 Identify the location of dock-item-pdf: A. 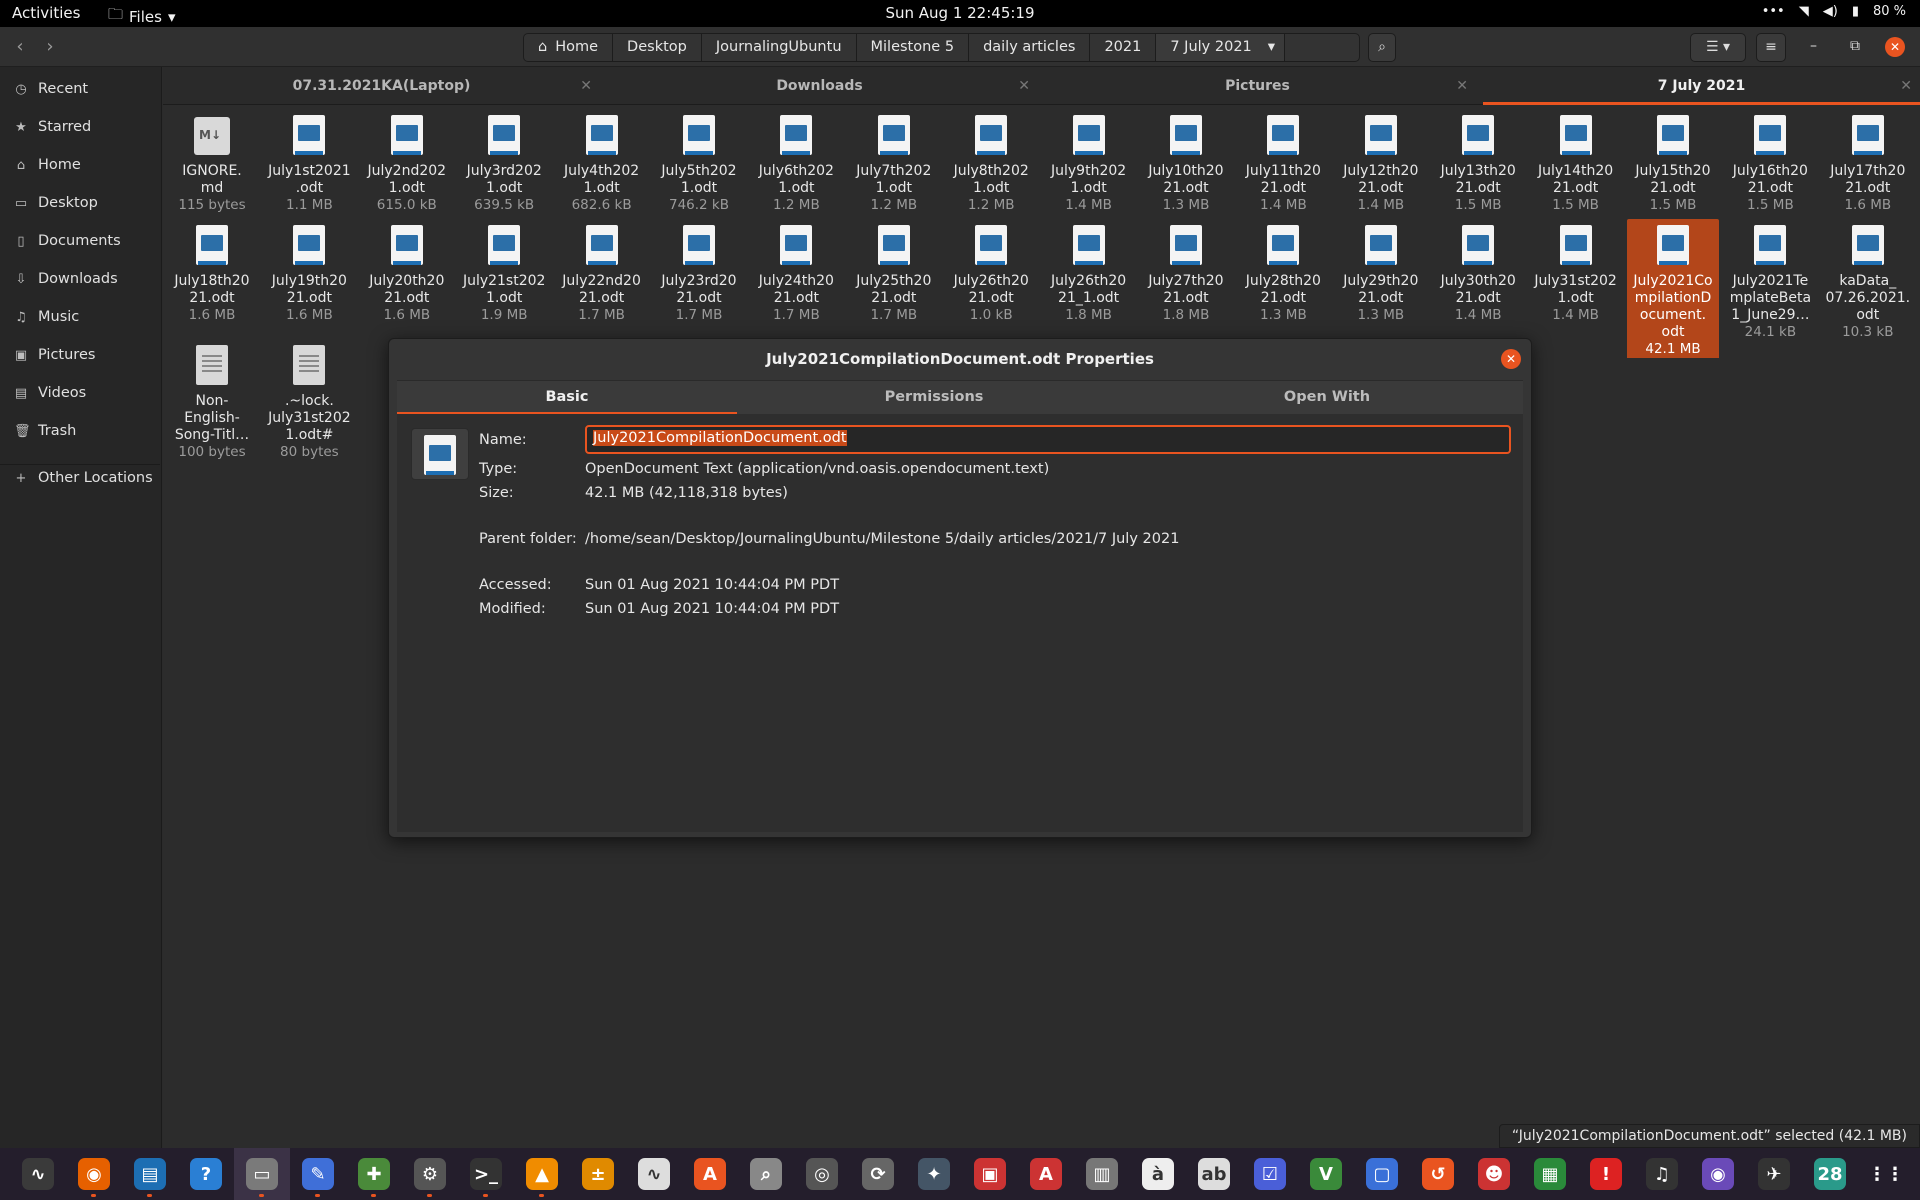
(1046, 1174).